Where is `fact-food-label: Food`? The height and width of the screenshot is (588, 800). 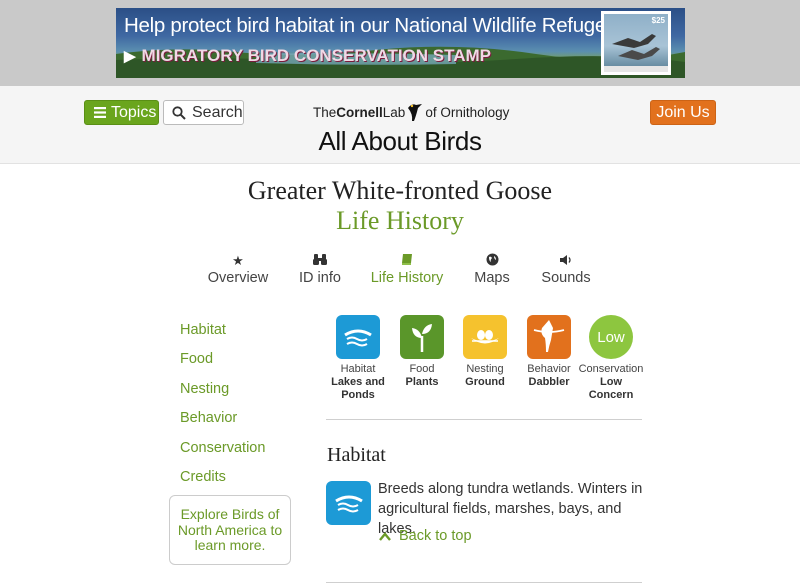
fact-food-label: Food is located at coordinates (422, 369).